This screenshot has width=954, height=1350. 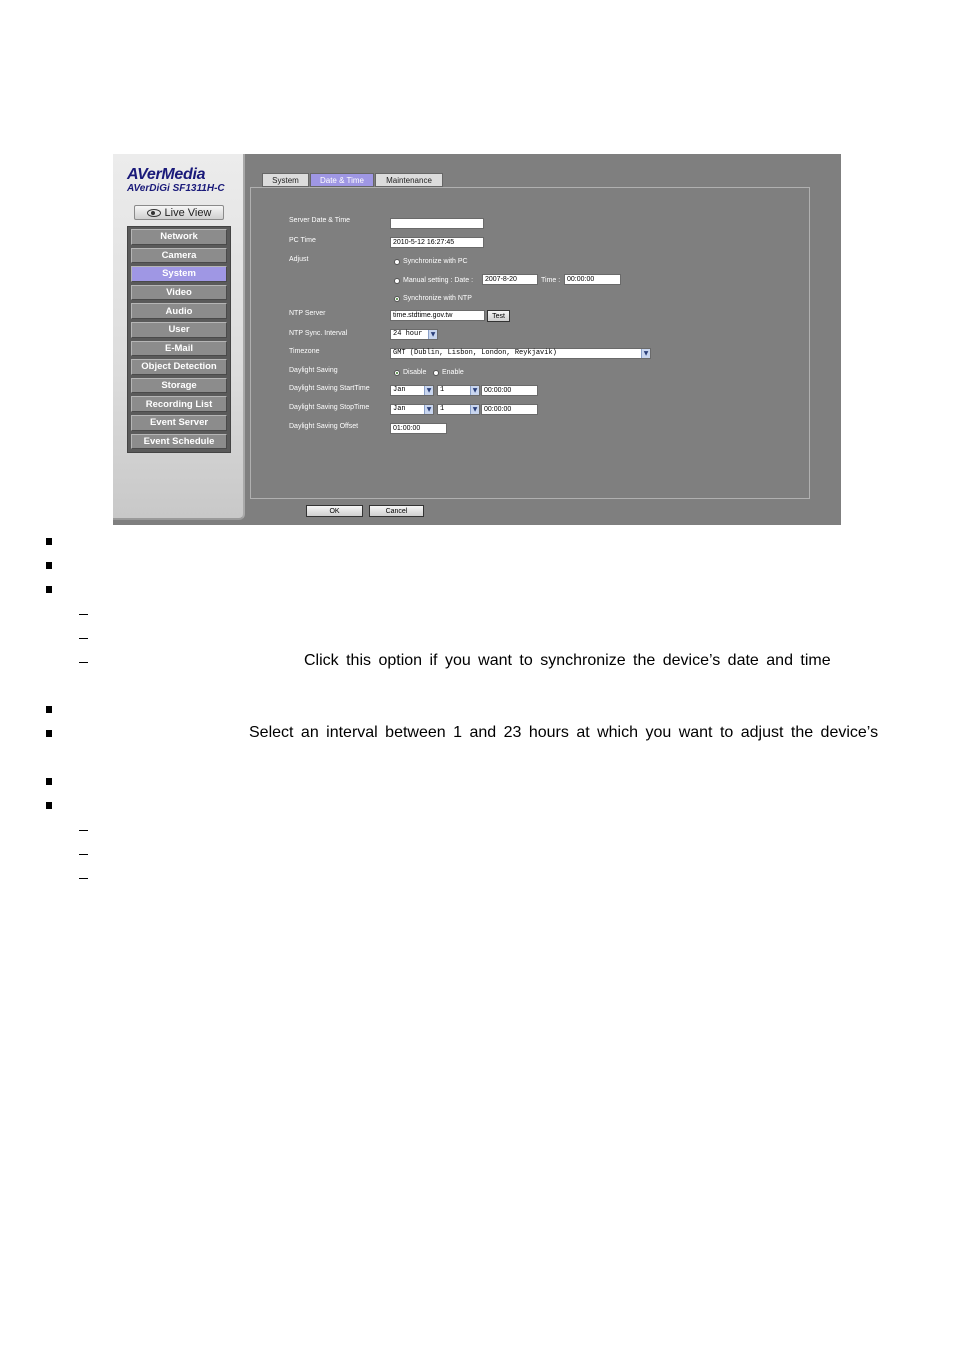 I want to click on tab-maintenance: Maintenance, so click(x=409, y=180).